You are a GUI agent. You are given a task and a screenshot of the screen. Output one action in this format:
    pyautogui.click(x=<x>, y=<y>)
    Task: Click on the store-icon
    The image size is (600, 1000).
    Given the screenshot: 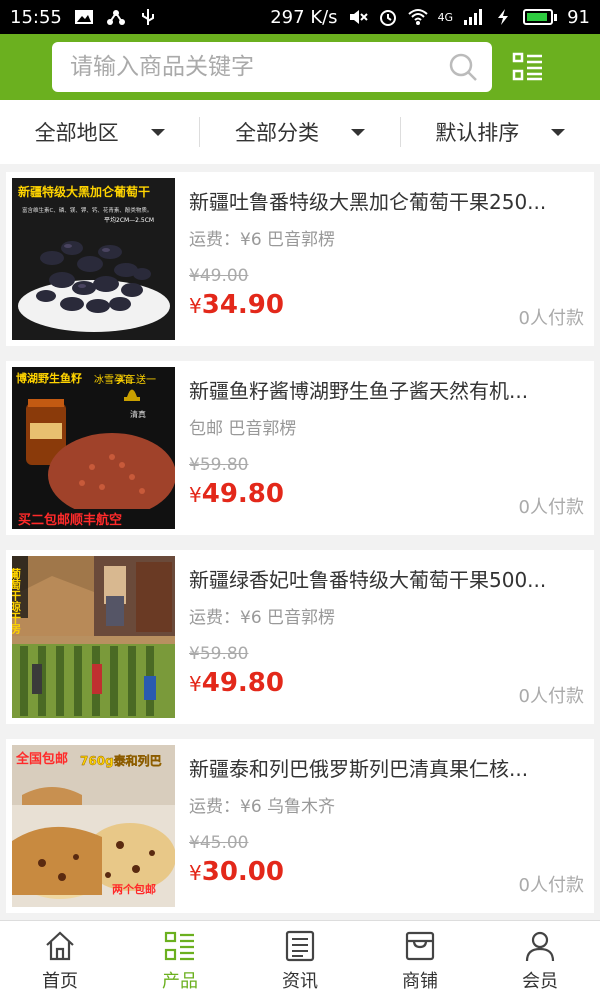 What is the action you would take?
    pyautogui.click(x=420, y=945)
    